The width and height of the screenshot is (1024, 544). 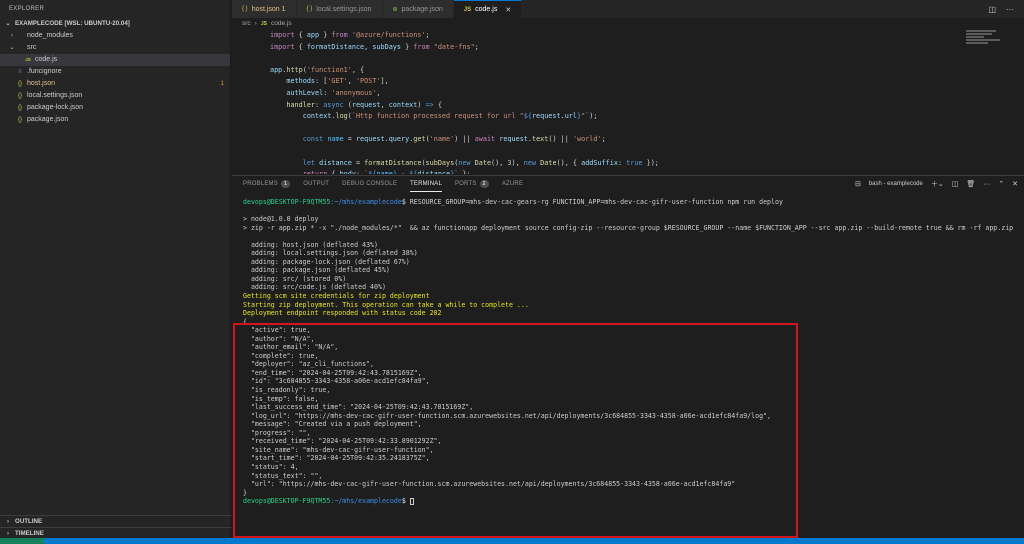 I want to click on folder-icon, so click(x=20, y=36).